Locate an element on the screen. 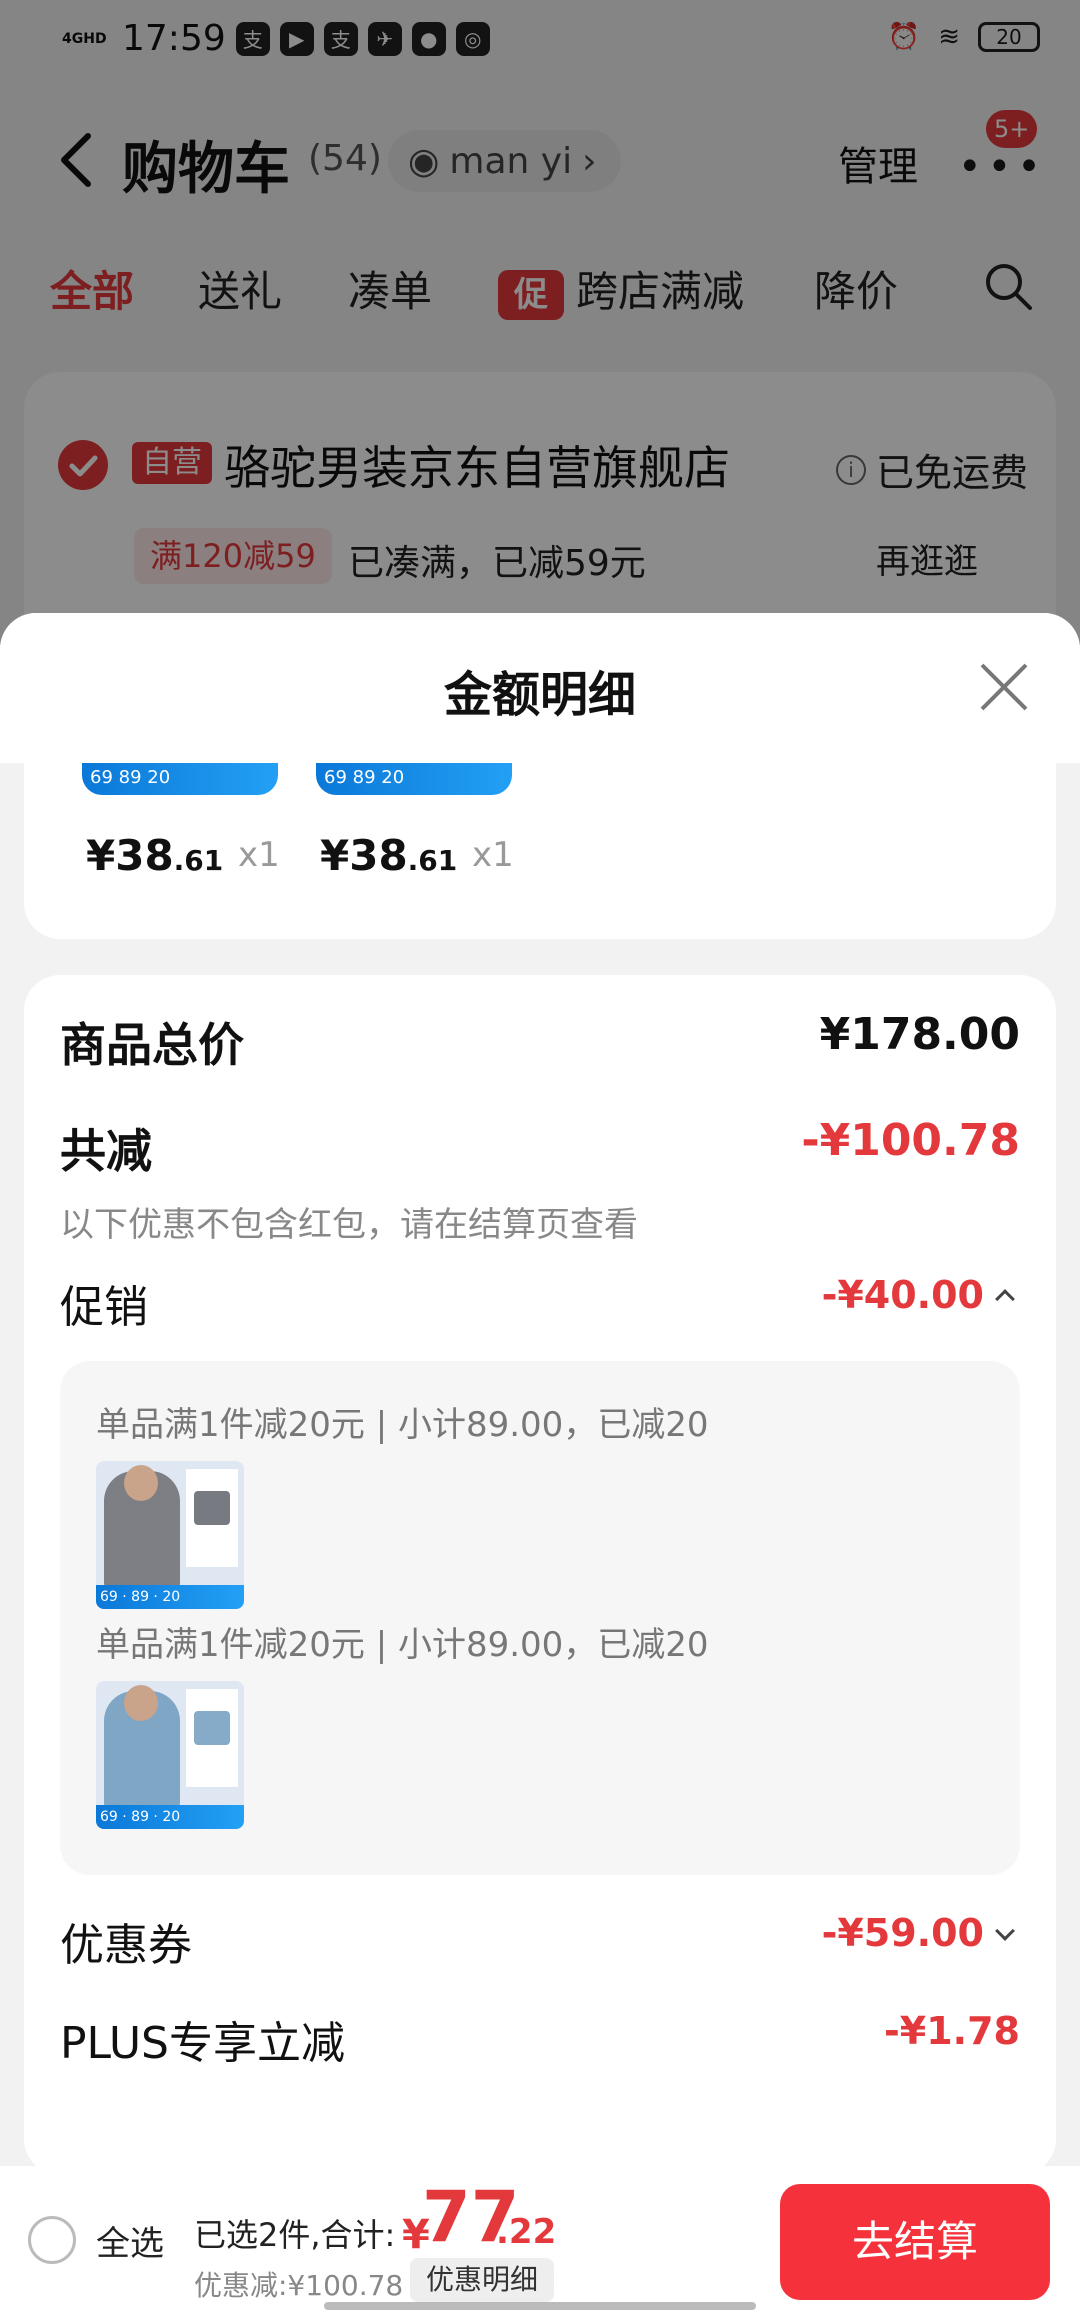 This screenshot has width=1080, height=2316. coupon-toggle: -¥59.00 is located at coordinates (918, 1933).